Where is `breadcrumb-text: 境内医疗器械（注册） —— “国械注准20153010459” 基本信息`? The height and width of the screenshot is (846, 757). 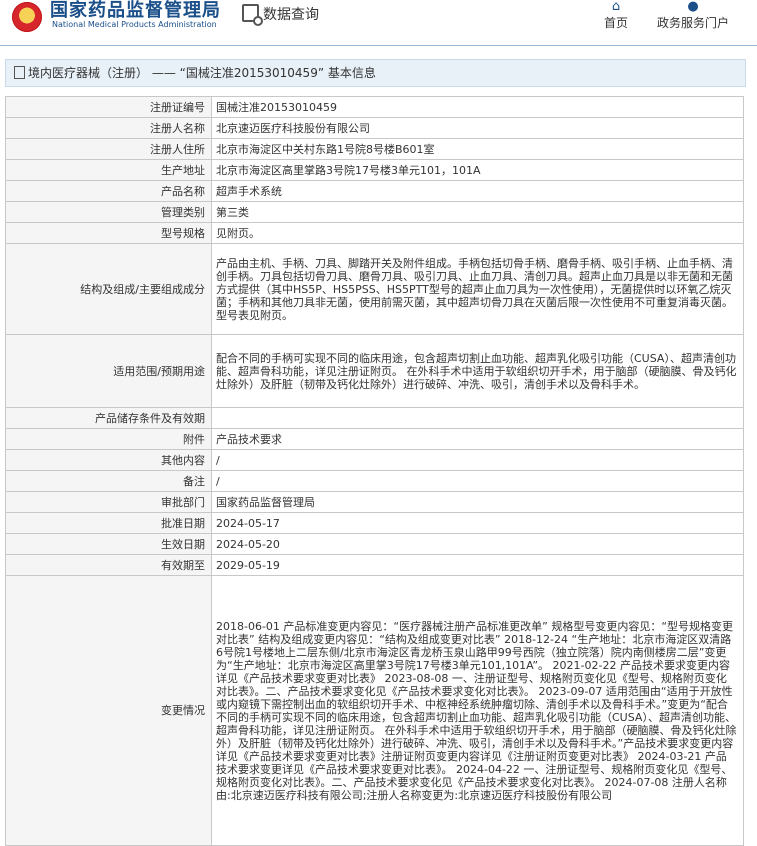 breadcrumb-text: 境内医疗器械（注册） —— “国械注准20153010459” 基本信息 is located at coordinates (202, 73).